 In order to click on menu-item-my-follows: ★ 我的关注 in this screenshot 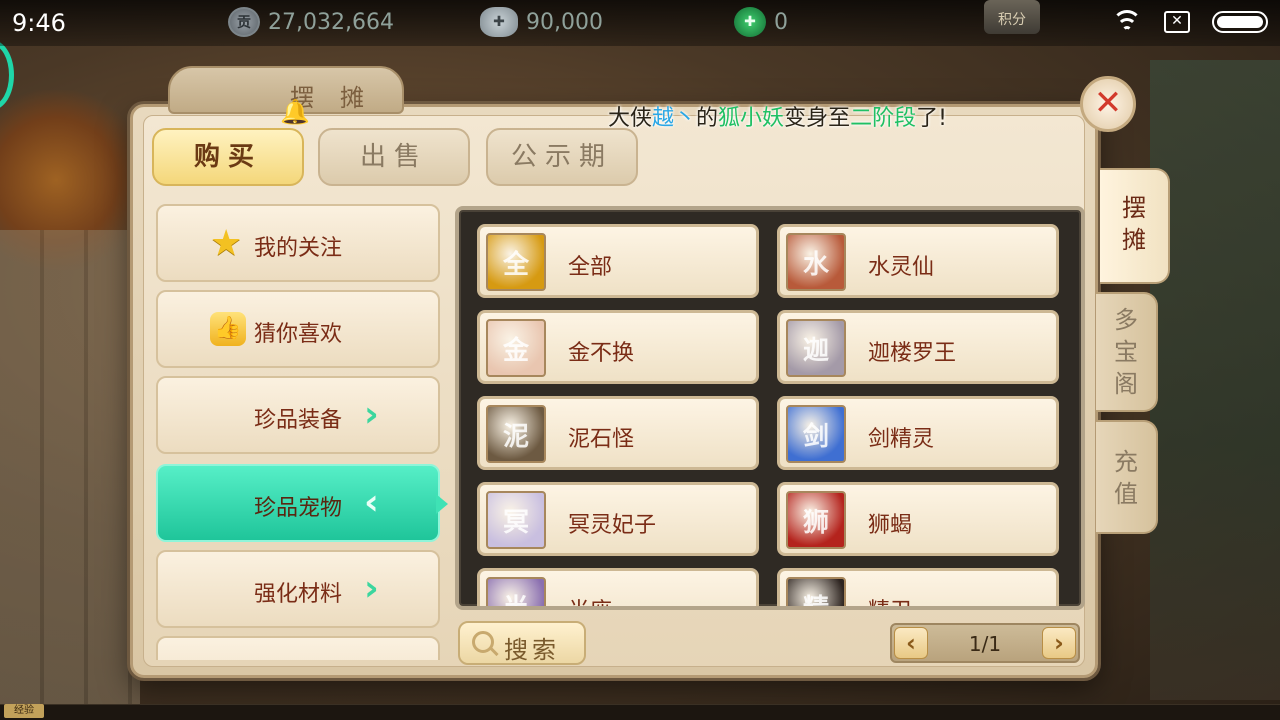, I will do `click(298, 243)`.